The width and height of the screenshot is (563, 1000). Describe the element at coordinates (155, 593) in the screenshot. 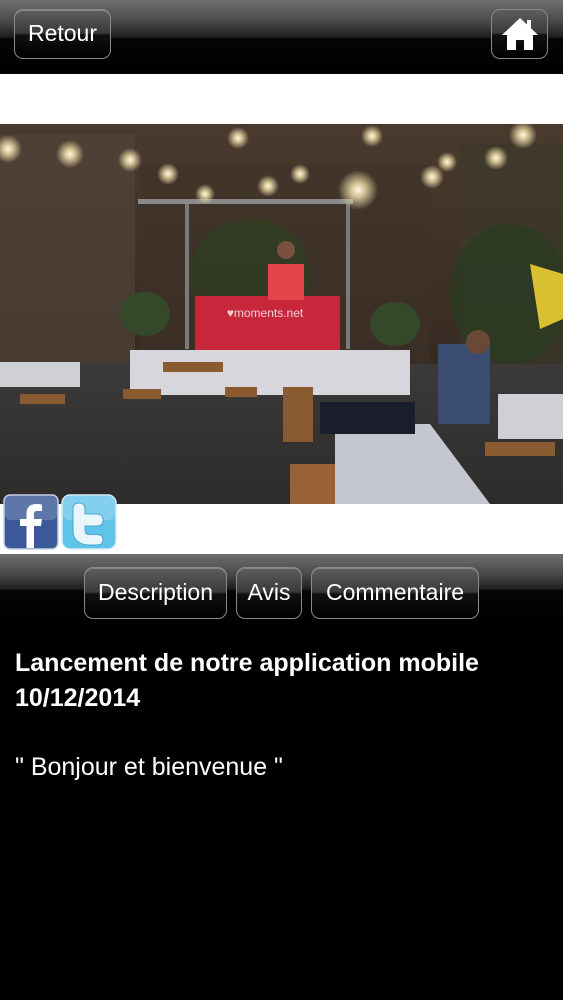

I see `tab-description: Description` at that location.